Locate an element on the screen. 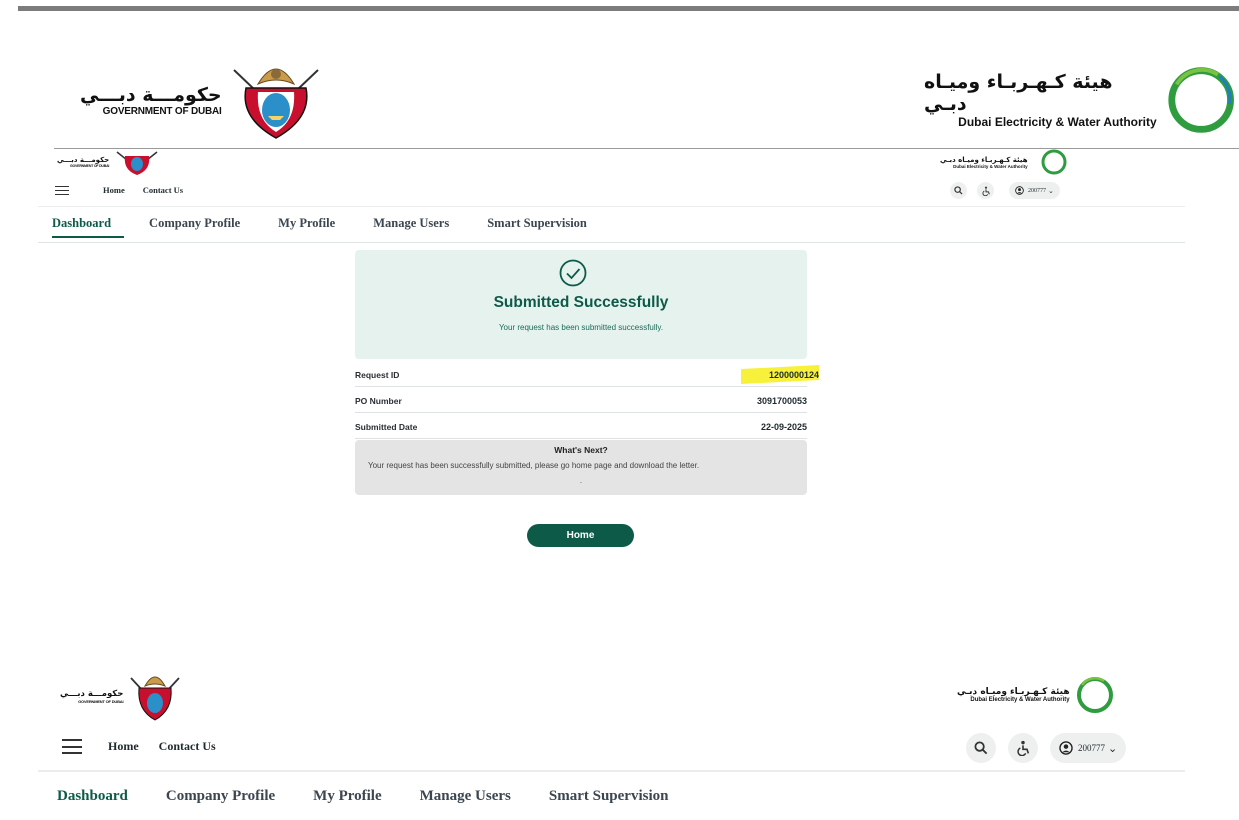 This screenshot has width=1239, height=820. detail-value: 3091700053 is located at coordinates (781, 401).